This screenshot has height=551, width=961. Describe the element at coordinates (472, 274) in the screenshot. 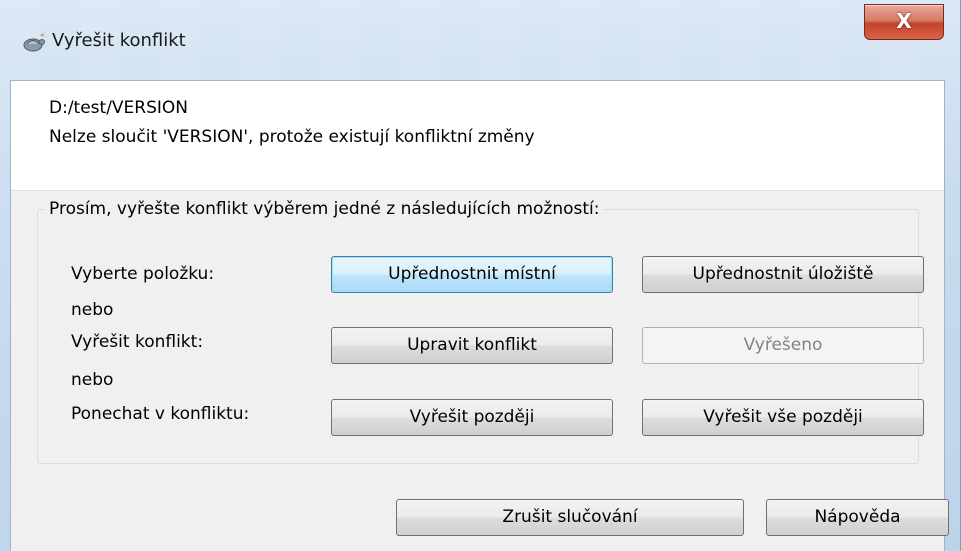

I see `prefer-local-button: Upřednostnit místní` at that location.